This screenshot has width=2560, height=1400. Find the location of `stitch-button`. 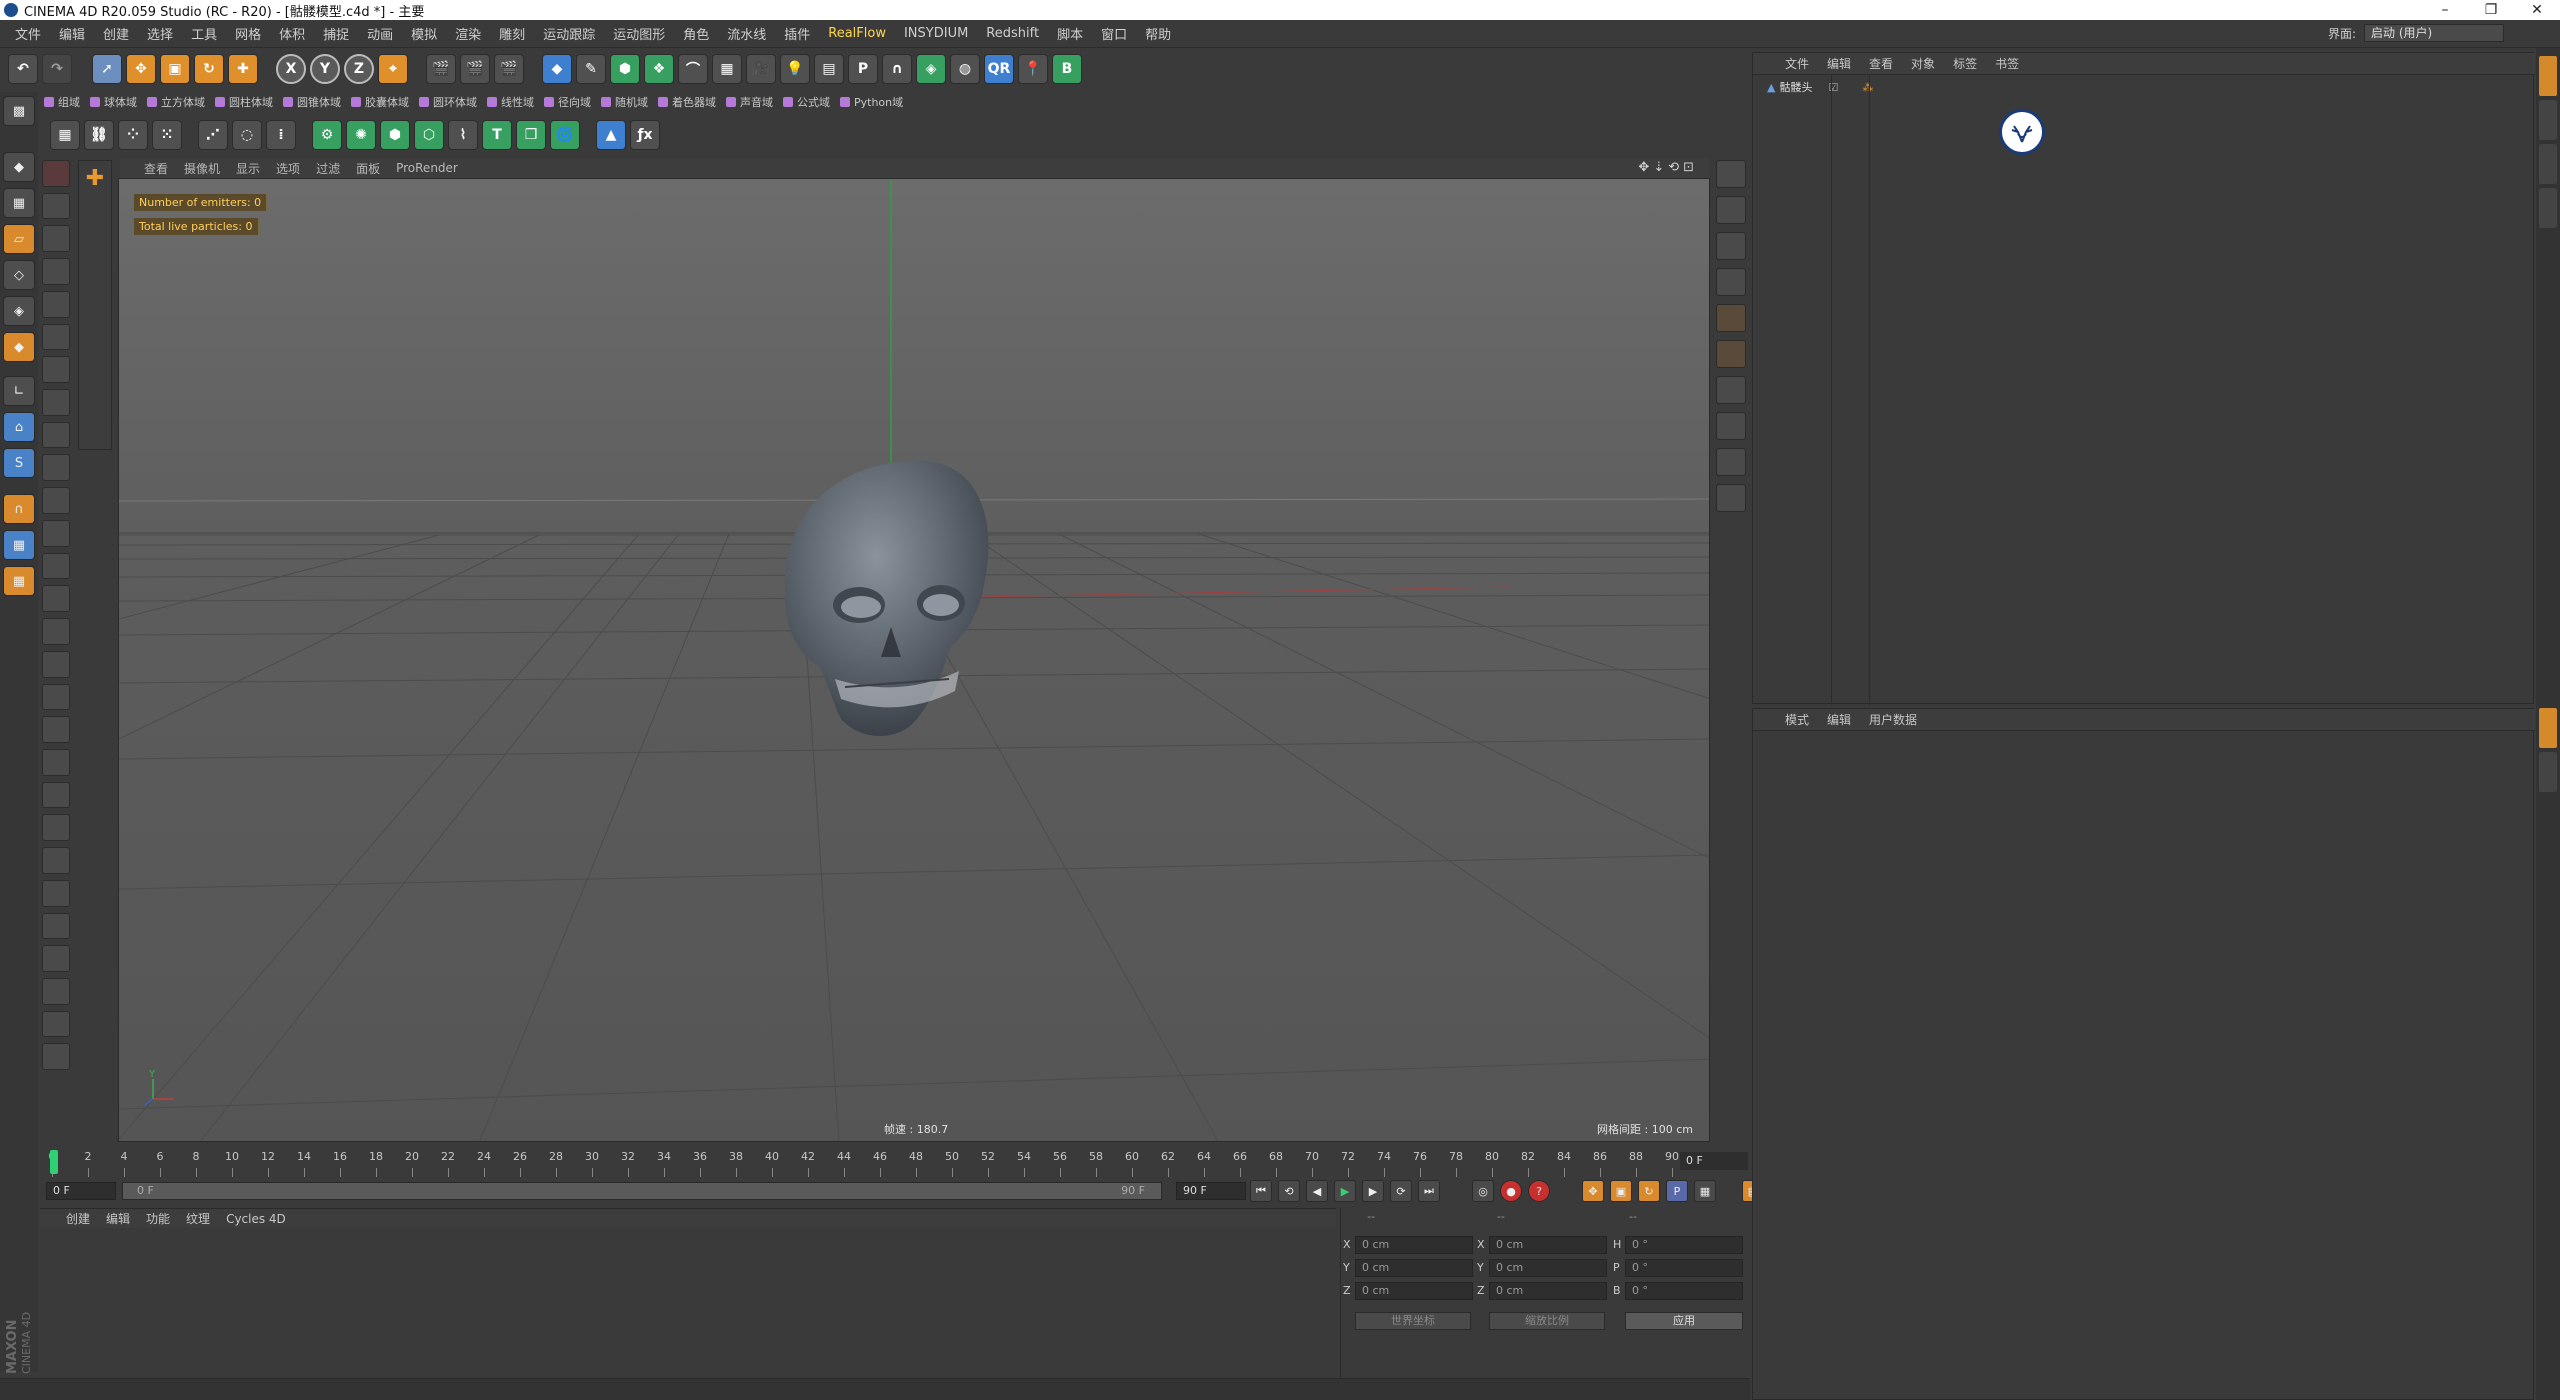

stitch-button is located at coordinates (56, 762).